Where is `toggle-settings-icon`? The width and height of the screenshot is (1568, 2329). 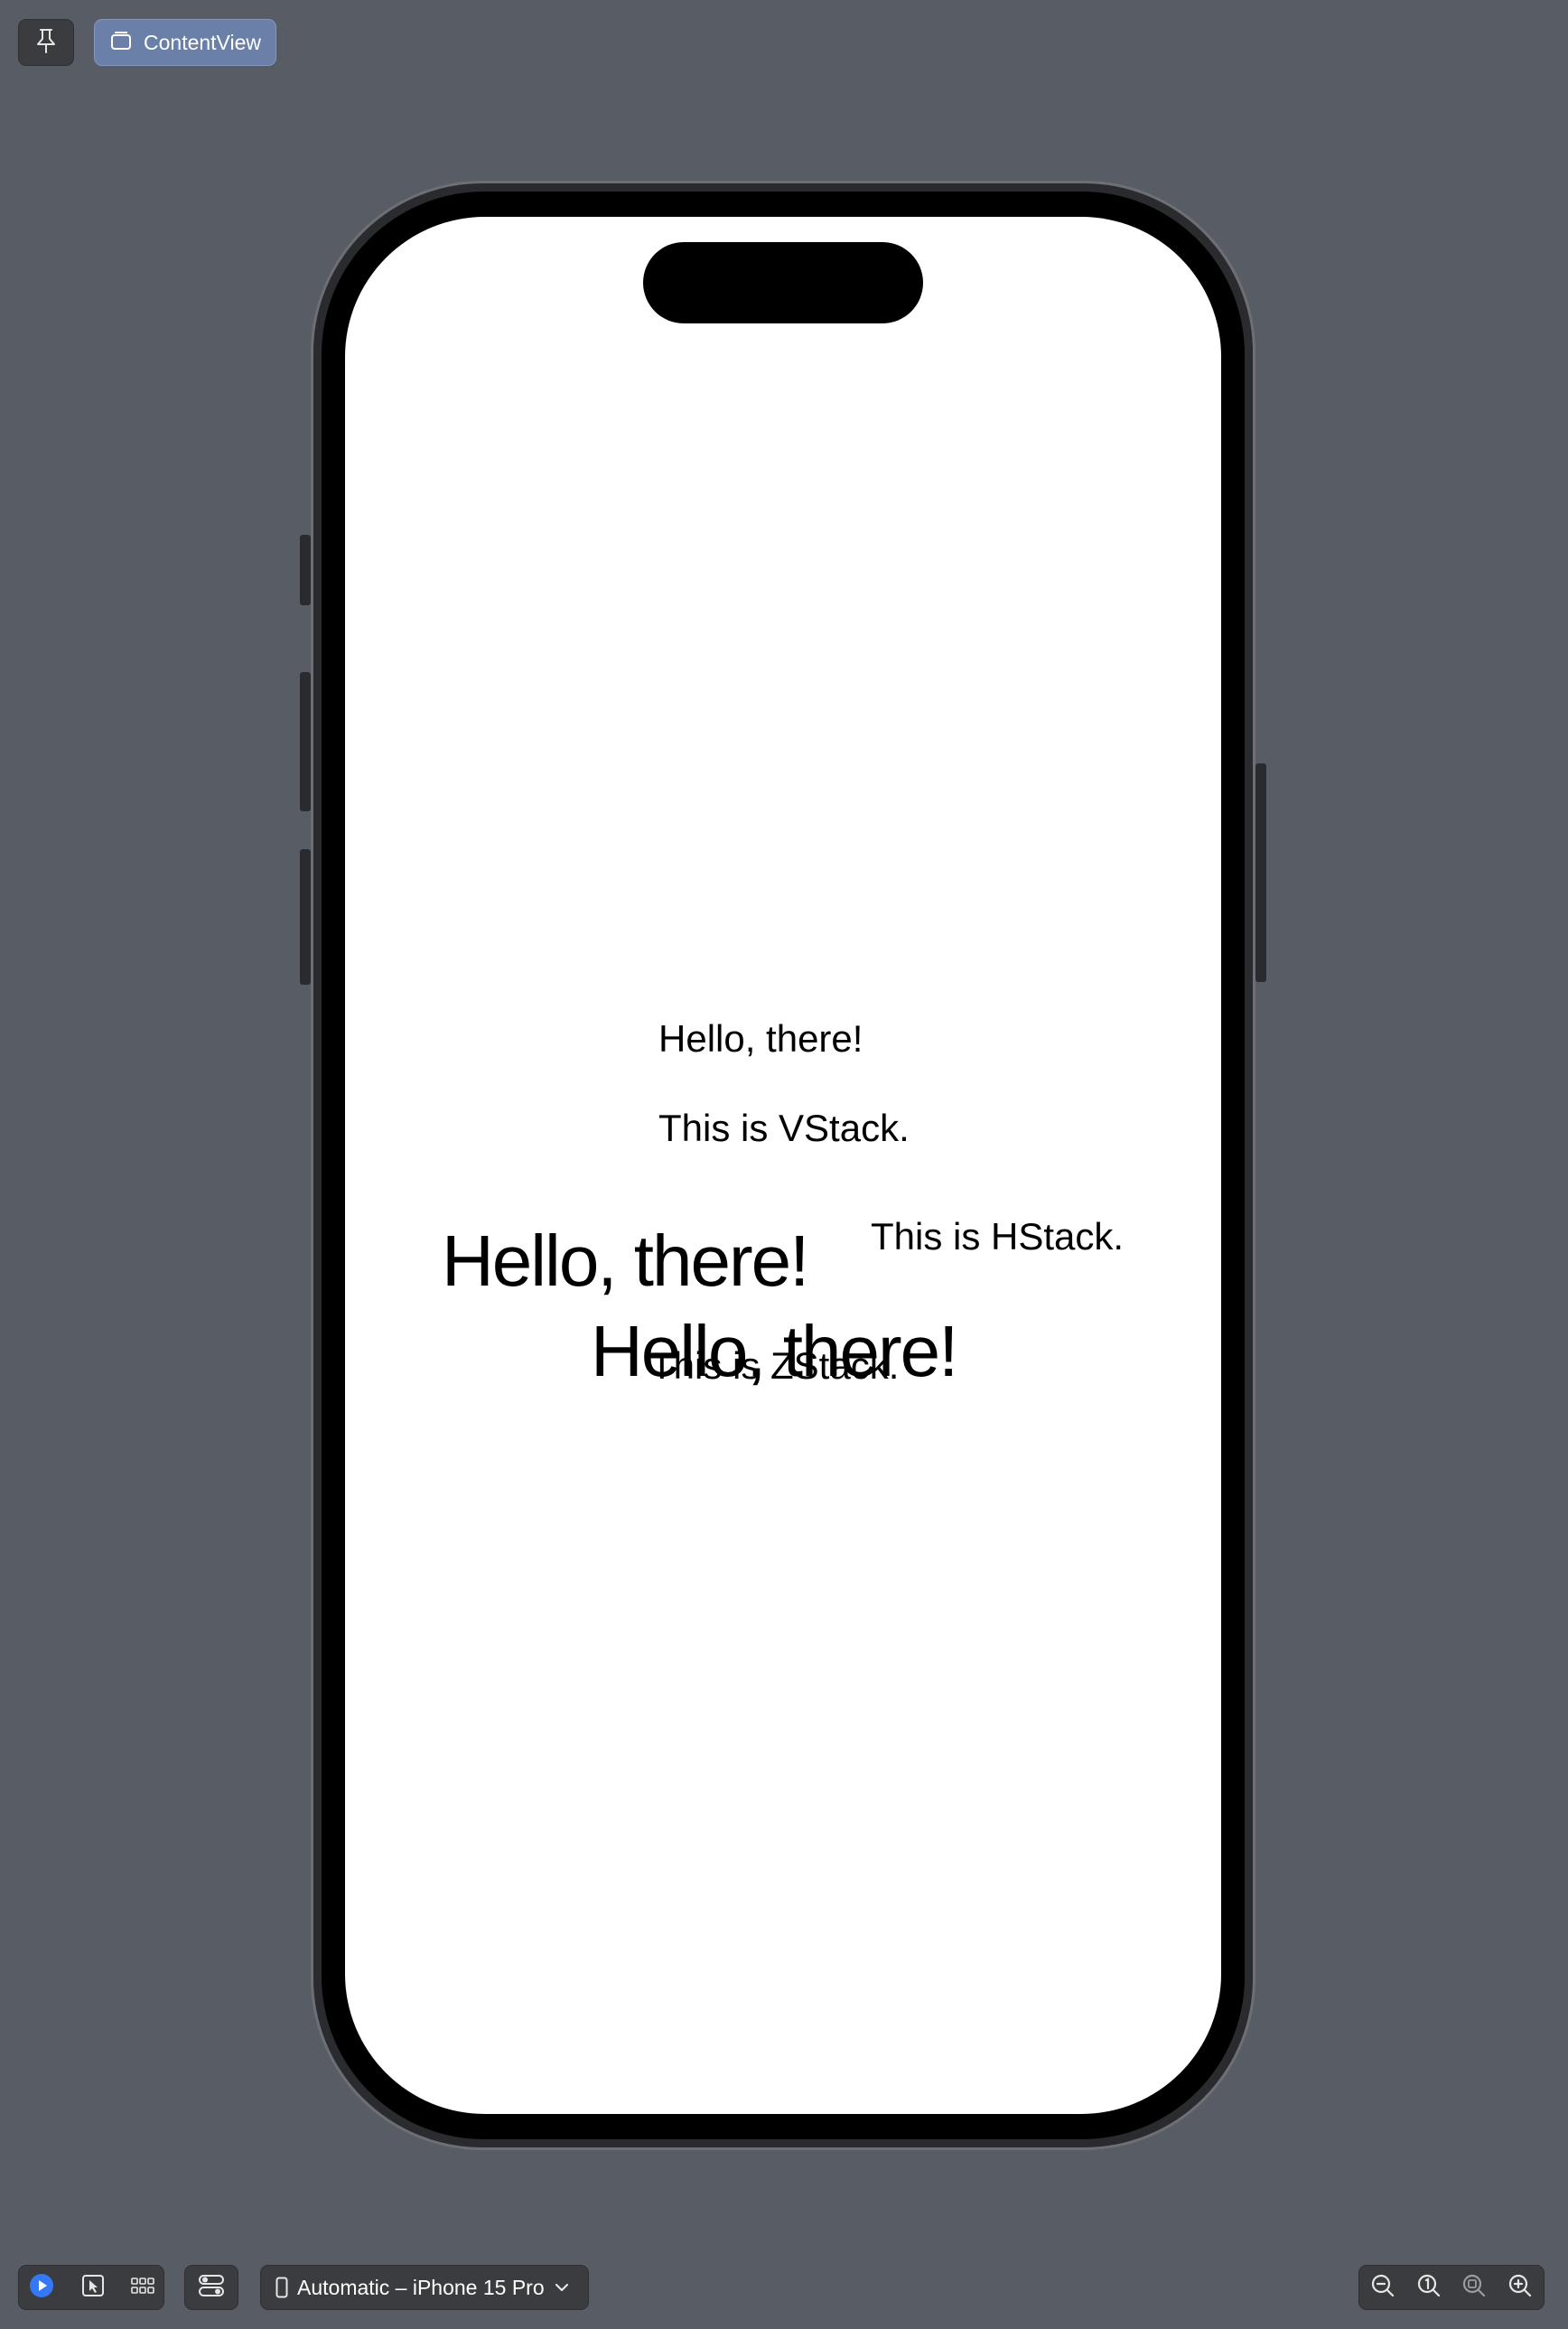
toggle-settings-icon is located at coordinates (211, 2288).